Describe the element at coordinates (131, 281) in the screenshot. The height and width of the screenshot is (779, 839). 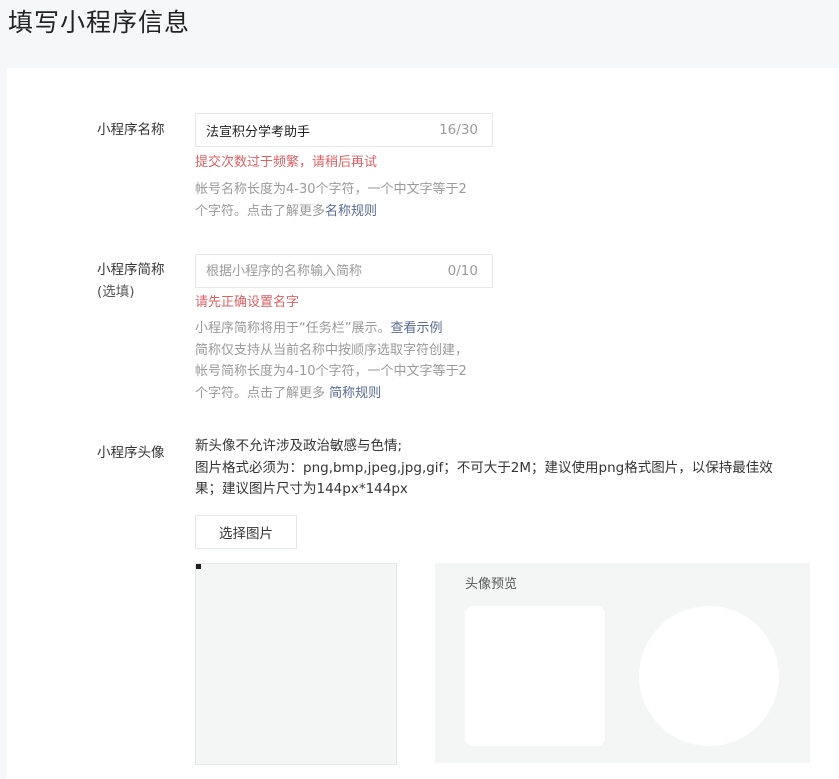
I see `short-name-label: 小程序简称 (选填)` at that location.